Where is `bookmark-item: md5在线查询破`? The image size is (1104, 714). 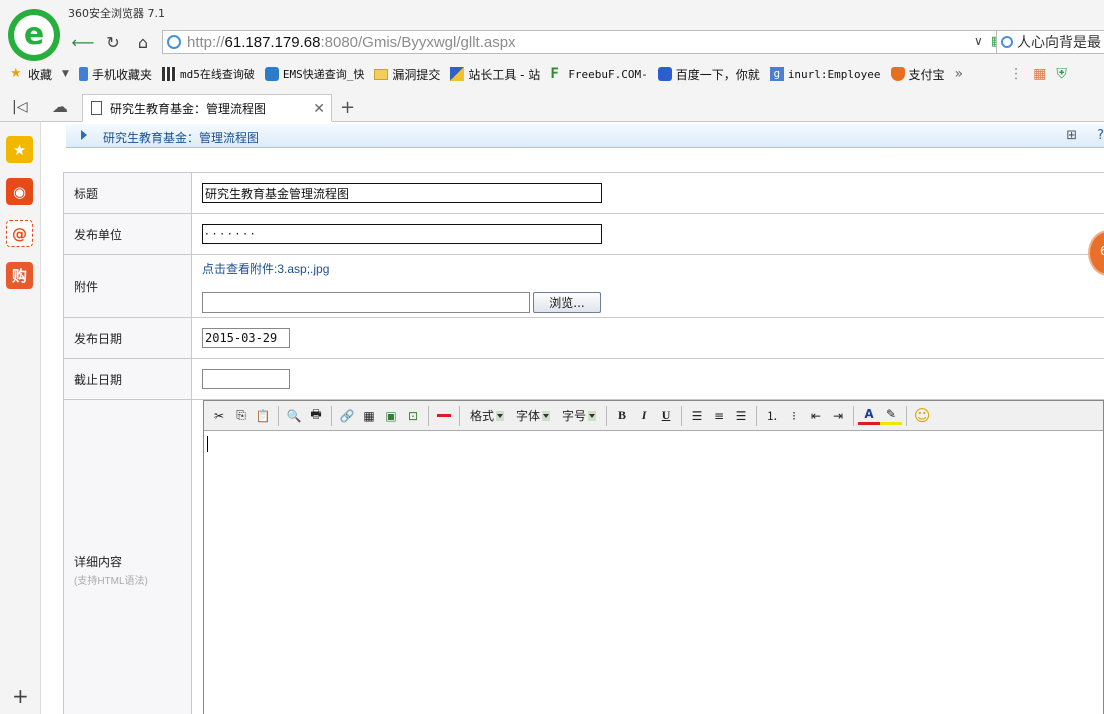
bookmark-item: md5在线查询破 is located at coordinates (208, 74).